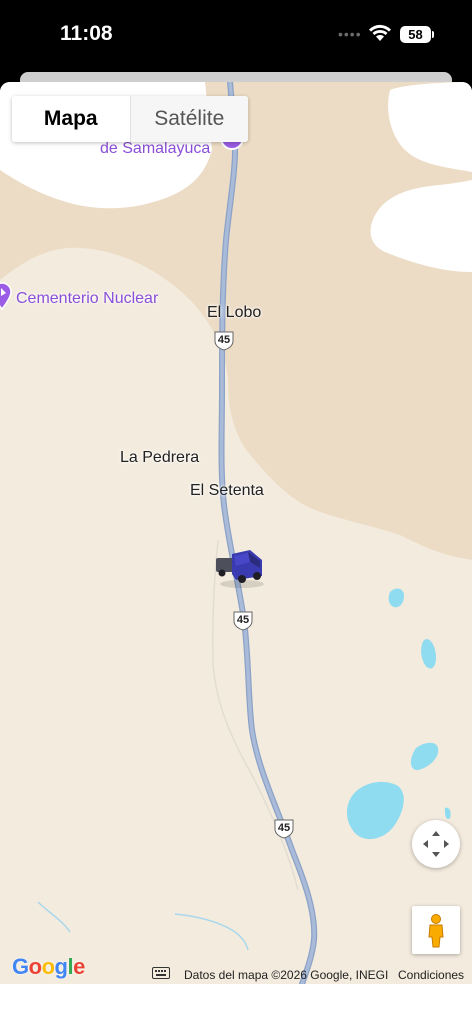  What do you see at coordinates (6, 297) in the screenshot?
I see `poi-pin-icon` at bounding box center [6, 297].